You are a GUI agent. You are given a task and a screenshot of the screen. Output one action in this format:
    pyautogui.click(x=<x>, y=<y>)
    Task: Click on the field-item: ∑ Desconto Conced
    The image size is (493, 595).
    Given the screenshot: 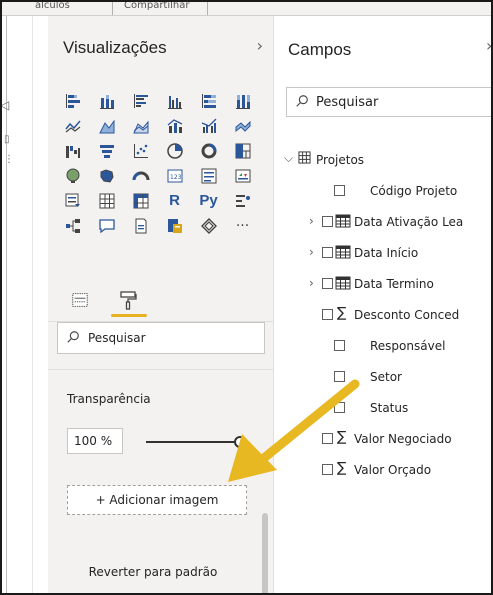 What is the action you would take?
    pyautogui.click(x=387, y=314)
    